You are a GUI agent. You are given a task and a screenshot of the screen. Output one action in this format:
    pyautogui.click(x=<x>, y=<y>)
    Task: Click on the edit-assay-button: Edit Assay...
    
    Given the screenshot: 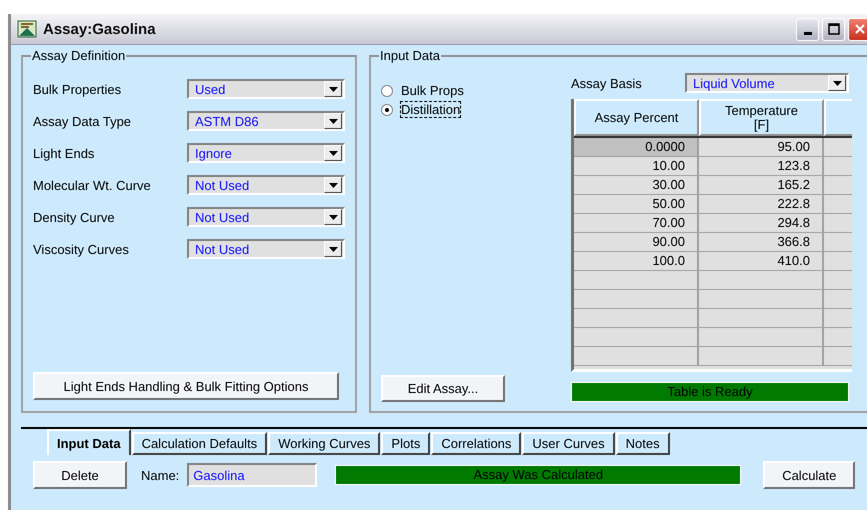 What is the action you would take?
    pyautogui.click(x=443, y=388)
    